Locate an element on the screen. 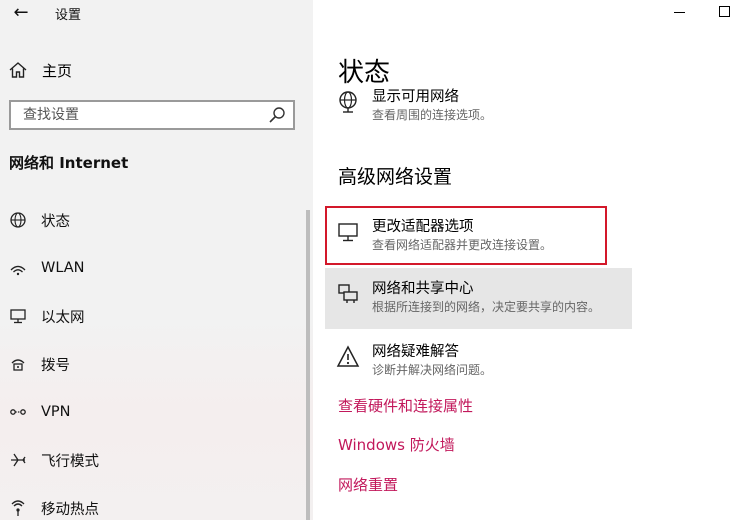  sidebar-item-ethernet: 以太网 is located at coordinates (46, 316).